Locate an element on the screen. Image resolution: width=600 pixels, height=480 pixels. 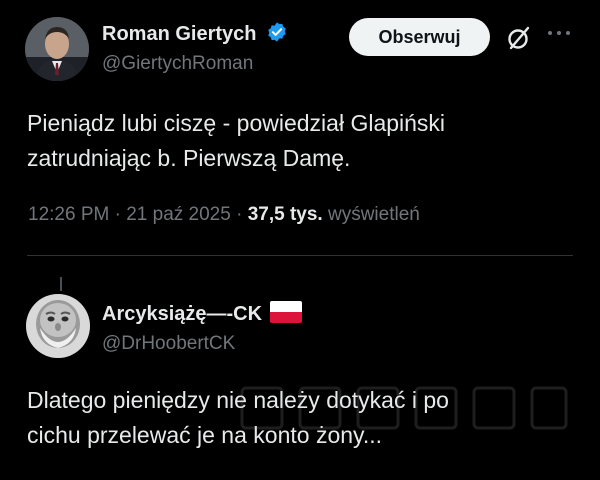
author-name: Roman Giertych is located at coordinates (195, 35).